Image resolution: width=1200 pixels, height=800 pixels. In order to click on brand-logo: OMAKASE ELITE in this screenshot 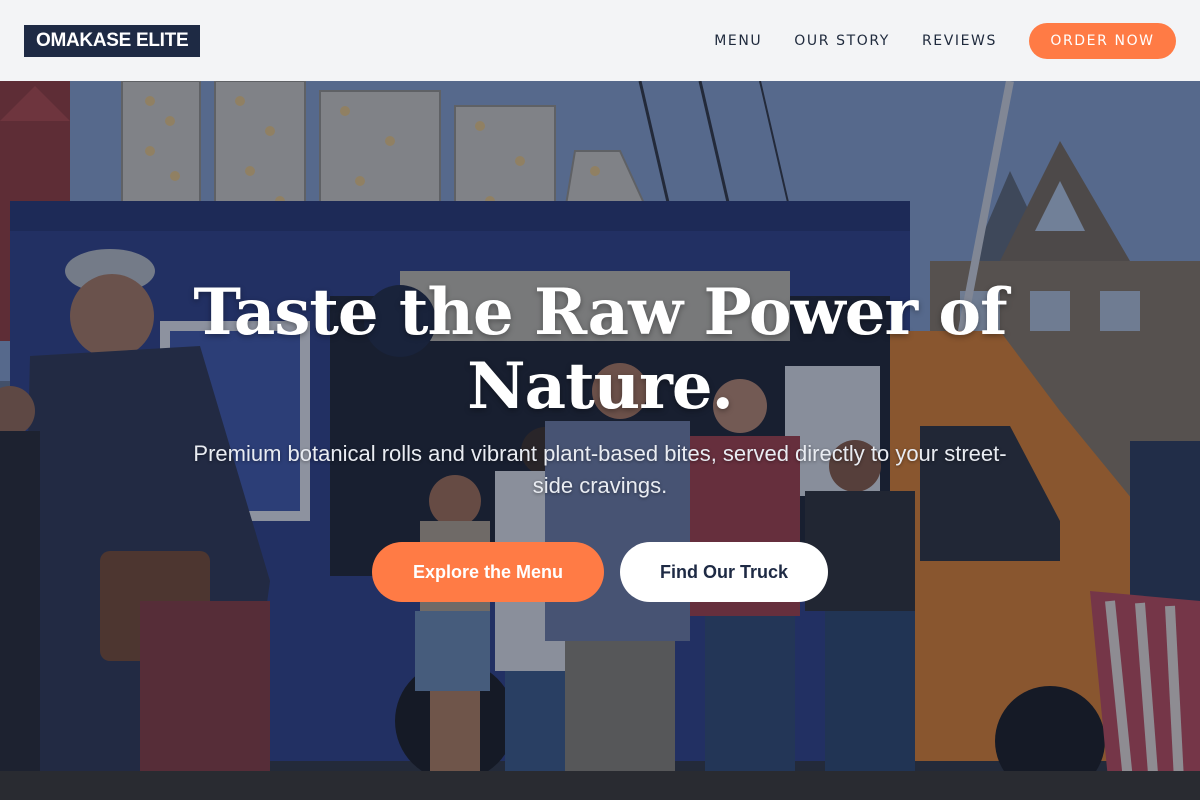, I will do `click(112, 40)`.